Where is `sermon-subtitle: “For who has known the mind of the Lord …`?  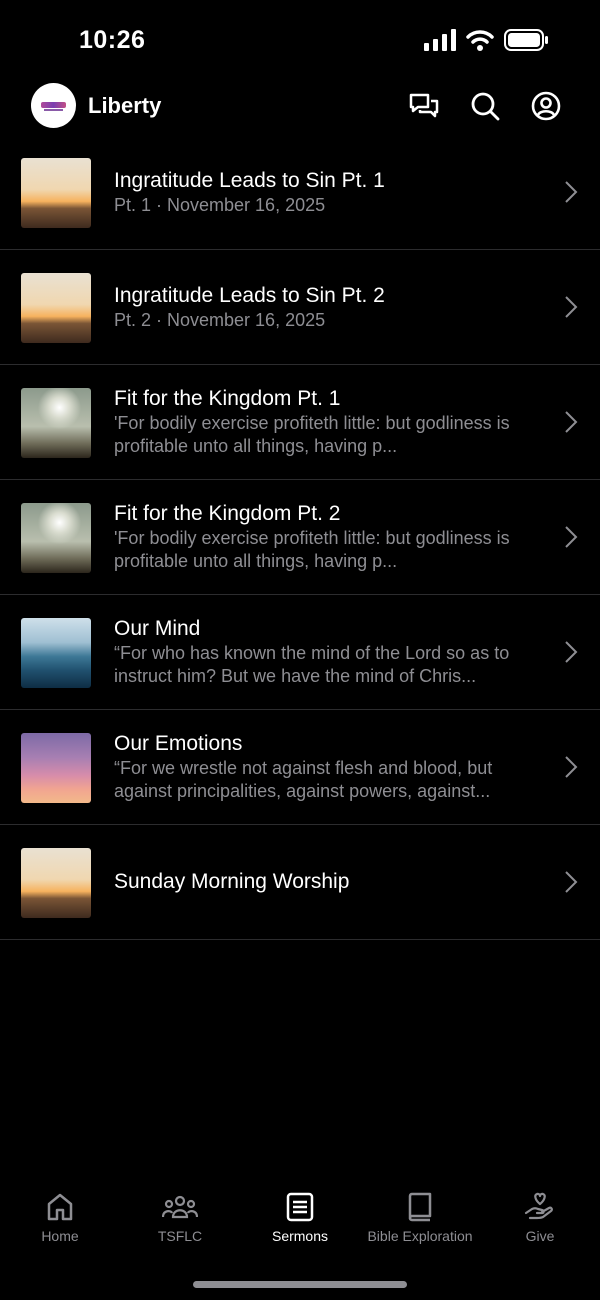
sermon-subtitle: “For who has known the mind of the Lord … is located at coordinates (312, 664).